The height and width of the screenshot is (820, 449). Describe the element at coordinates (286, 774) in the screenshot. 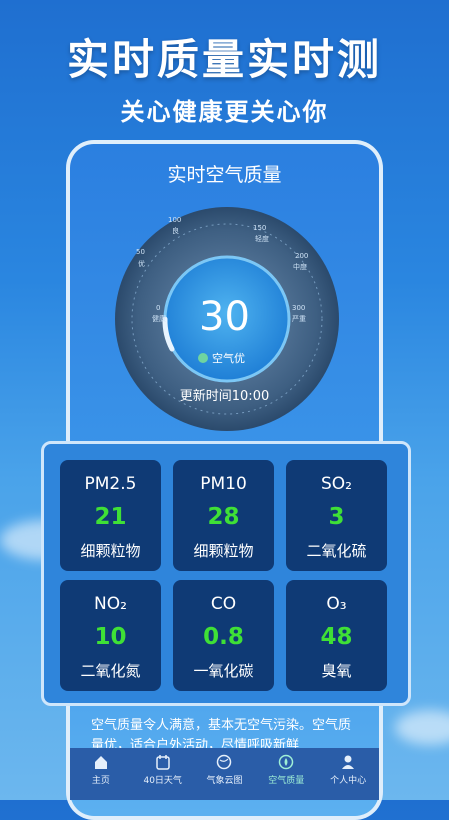

I see `tab-air-quality: 空气质量` at that location.